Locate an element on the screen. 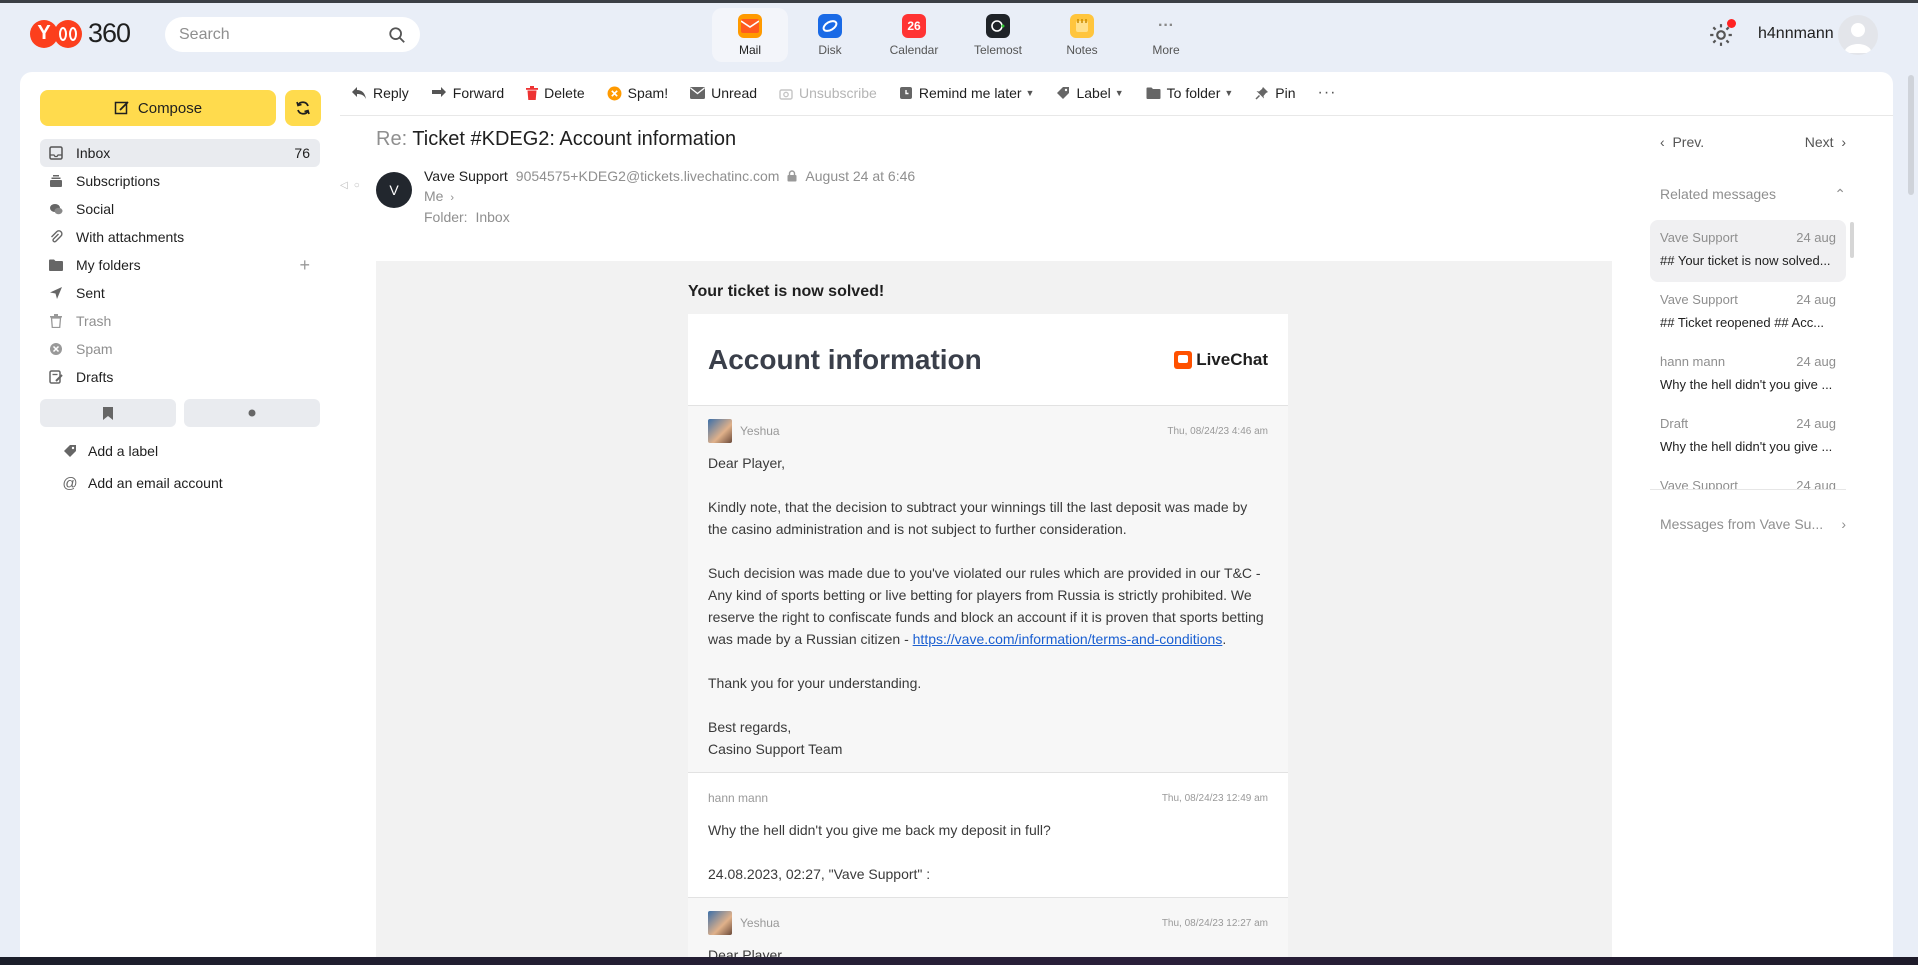  message-meta: hann mann Thu, 08/24/23 12:49 am is located at coordinates (988, 798).